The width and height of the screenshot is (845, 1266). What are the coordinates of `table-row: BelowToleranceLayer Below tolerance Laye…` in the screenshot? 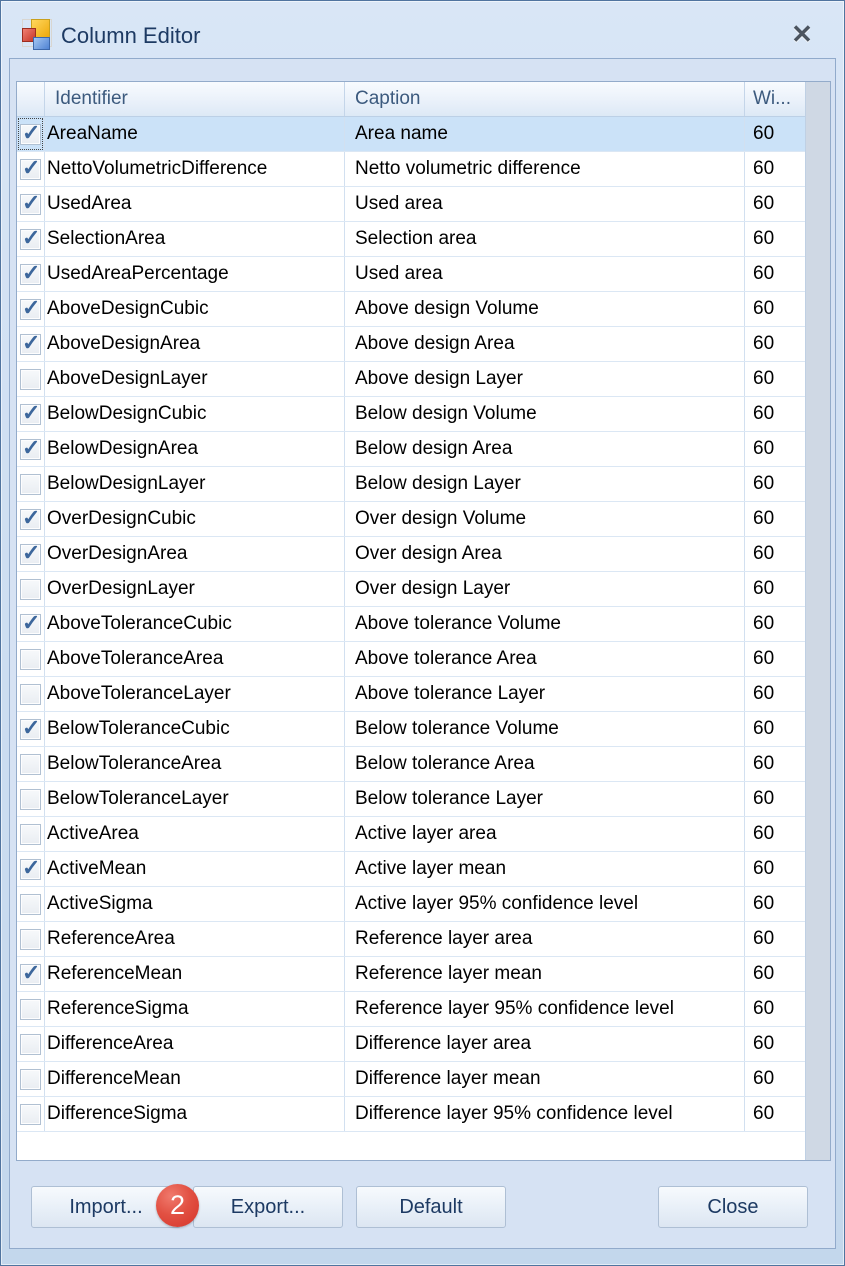 It's located at (411, 799).